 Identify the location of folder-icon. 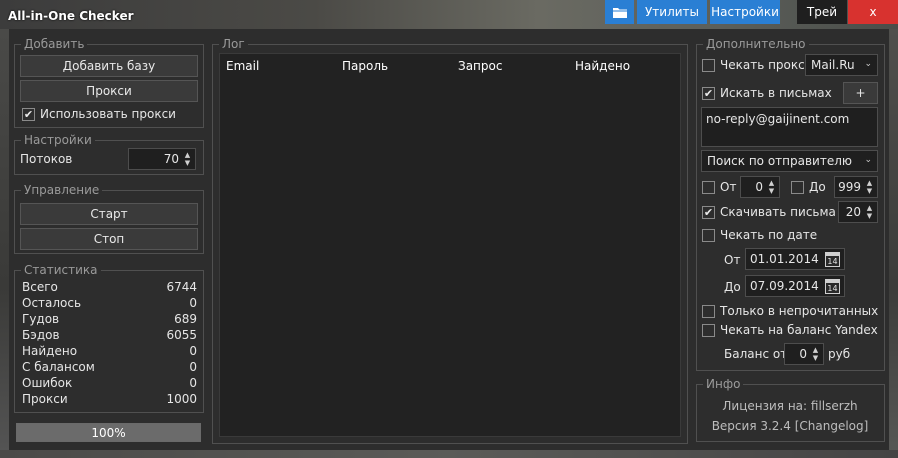
(619, 12).